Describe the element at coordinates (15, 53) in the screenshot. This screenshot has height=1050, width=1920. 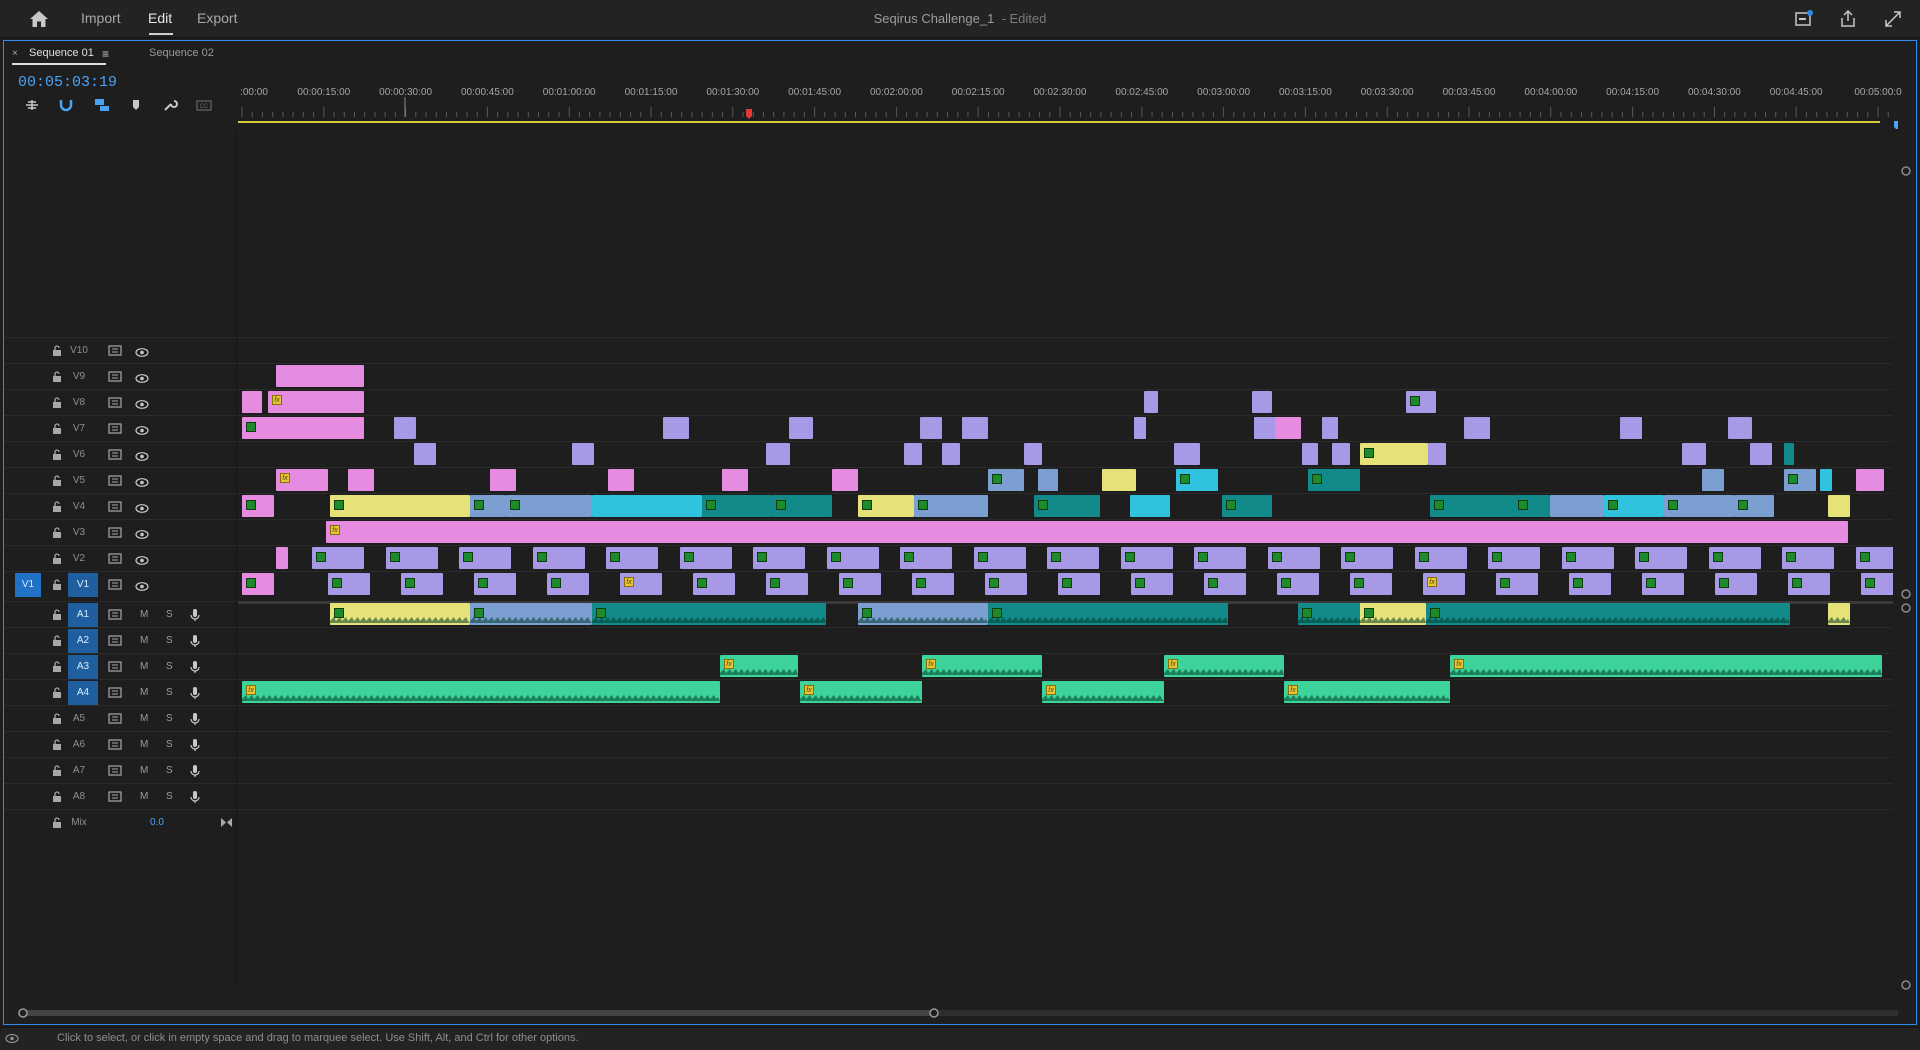
I see `close-tab-icon: ×` at that location.